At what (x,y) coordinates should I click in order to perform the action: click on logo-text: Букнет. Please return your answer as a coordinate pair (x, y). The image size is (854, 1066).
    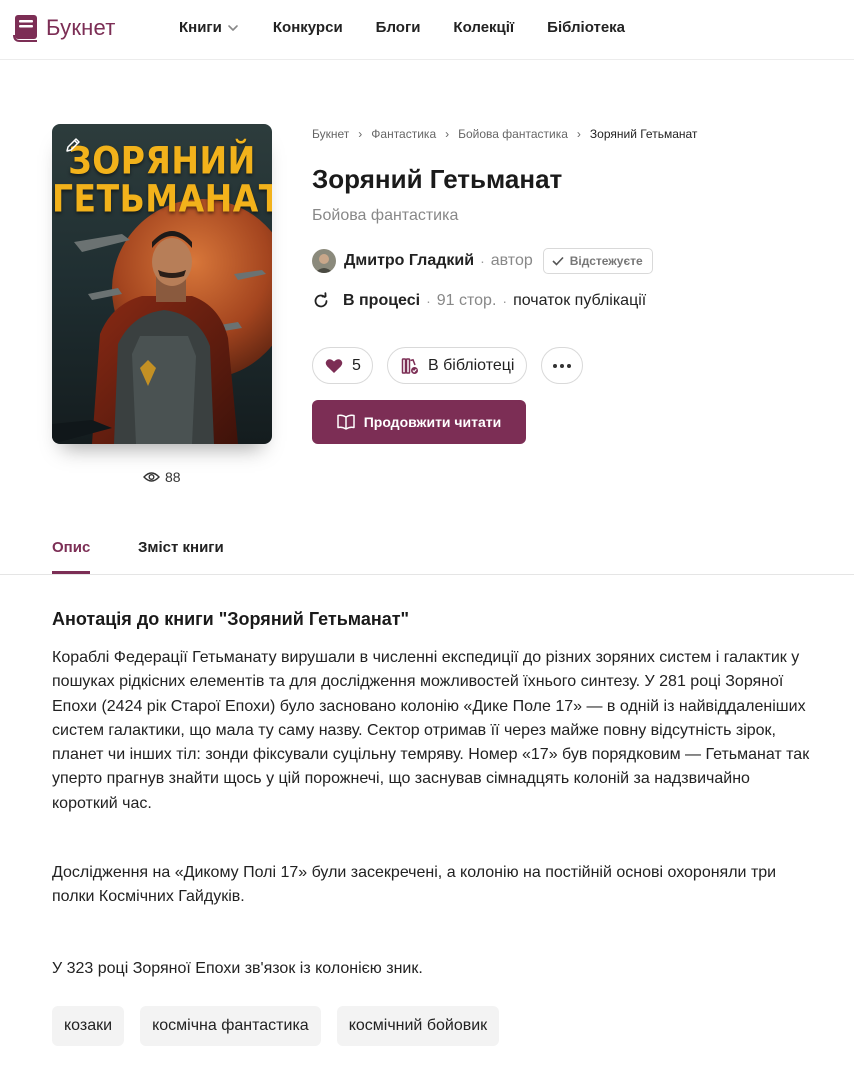
    Looking at the image, I should click on (81, 27).